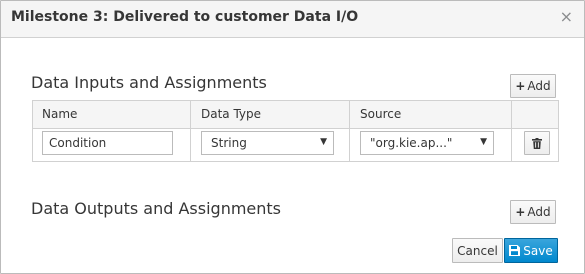  I want to click on save-label: Save, so click(538, 250).